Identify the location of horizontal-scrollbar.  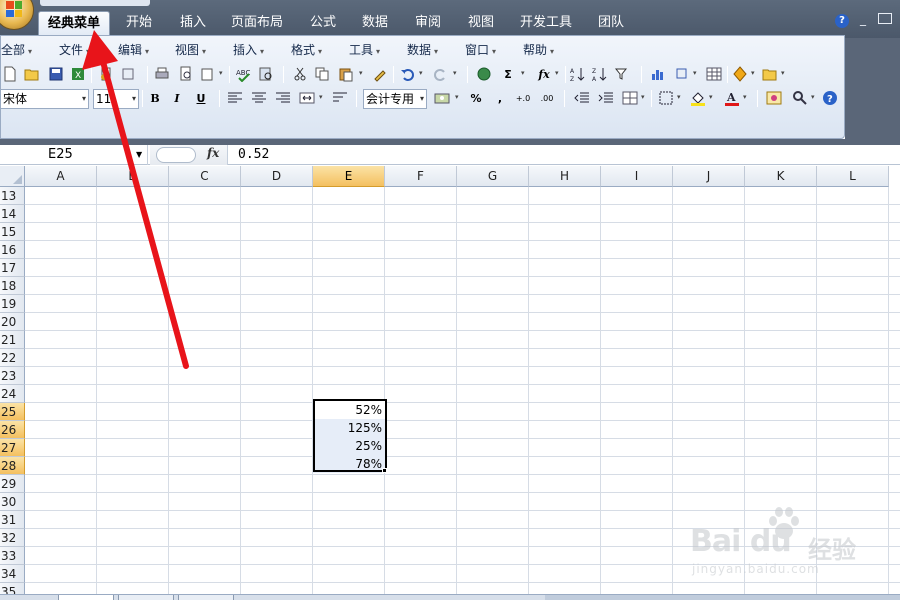
(722, 597).